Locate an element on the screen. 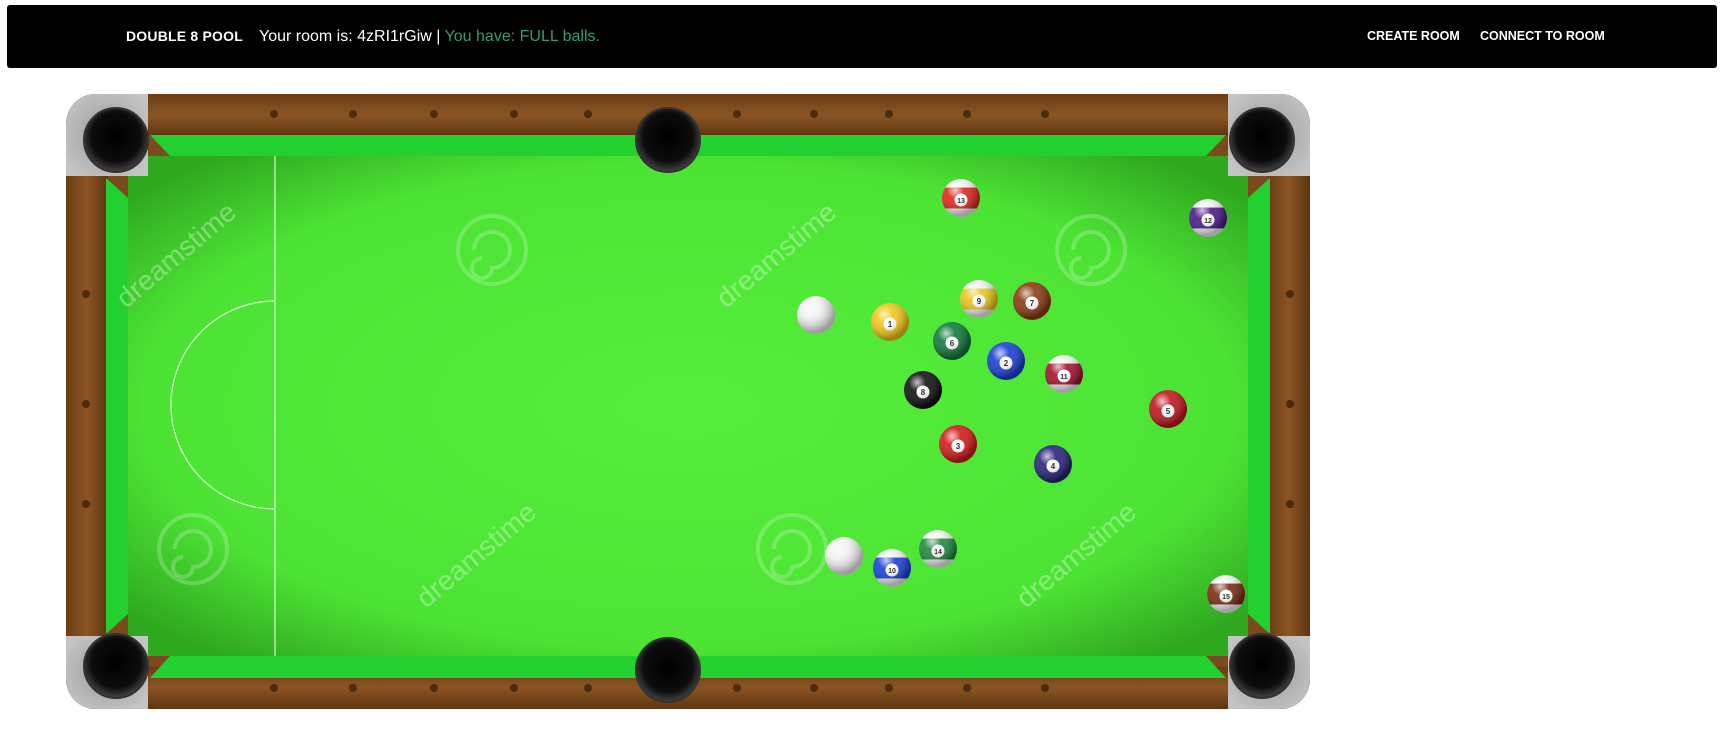  ball-3: 3 is located at coordinates (958, 444).